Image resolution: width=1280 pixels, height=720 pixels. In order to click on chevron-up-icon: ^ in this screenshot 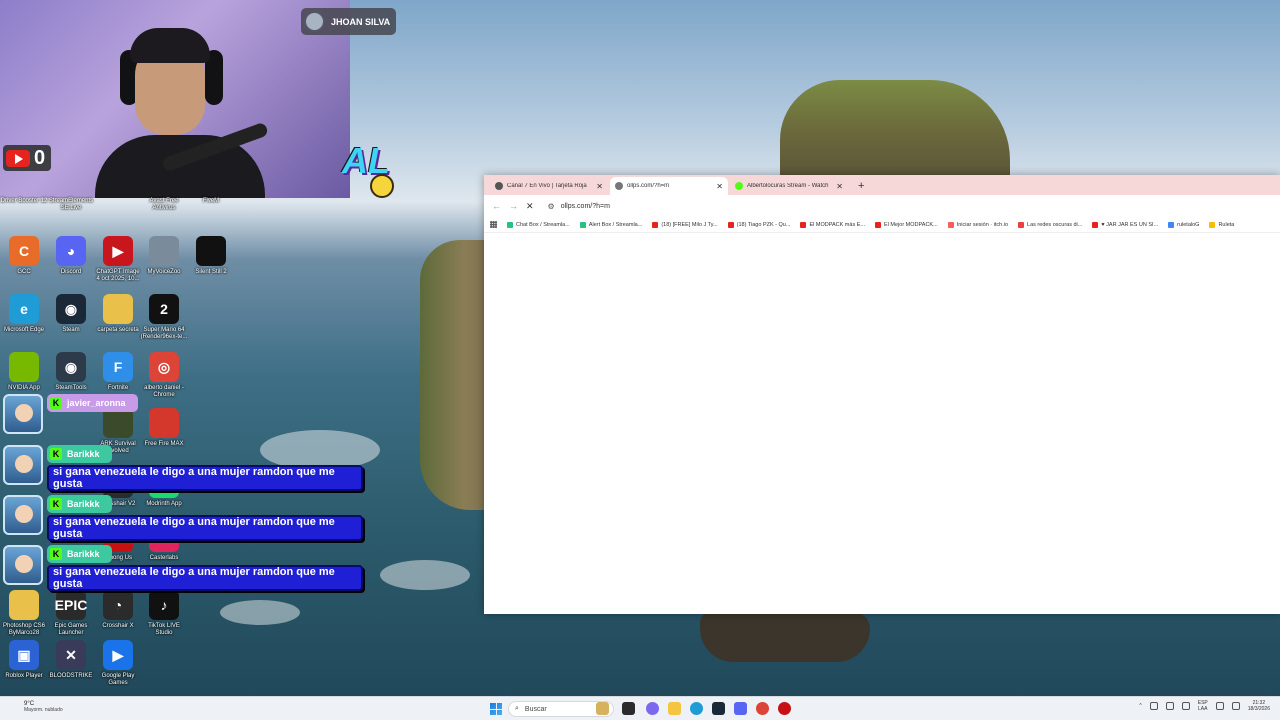, I will do `click(1140, 706)`.